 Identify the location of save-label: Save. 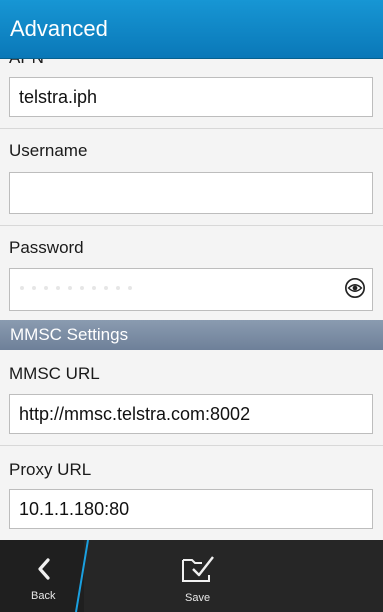
(198, 598).